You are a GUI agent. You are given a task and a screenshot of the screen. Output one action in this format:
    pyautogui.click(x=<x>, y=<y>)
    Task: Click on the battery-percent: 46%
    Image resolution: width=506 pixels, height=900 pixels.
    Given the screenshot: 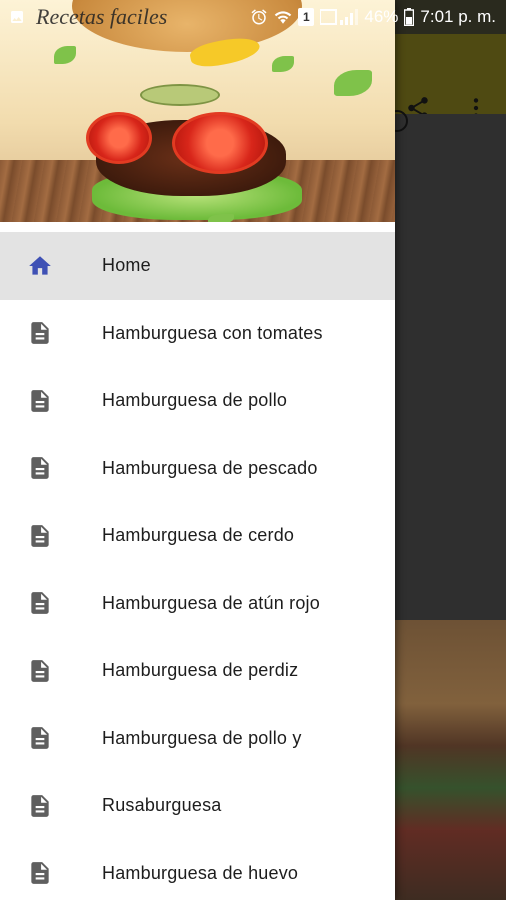 What is the action you would take?
    pyautogui.click(x=381, y=16)
    